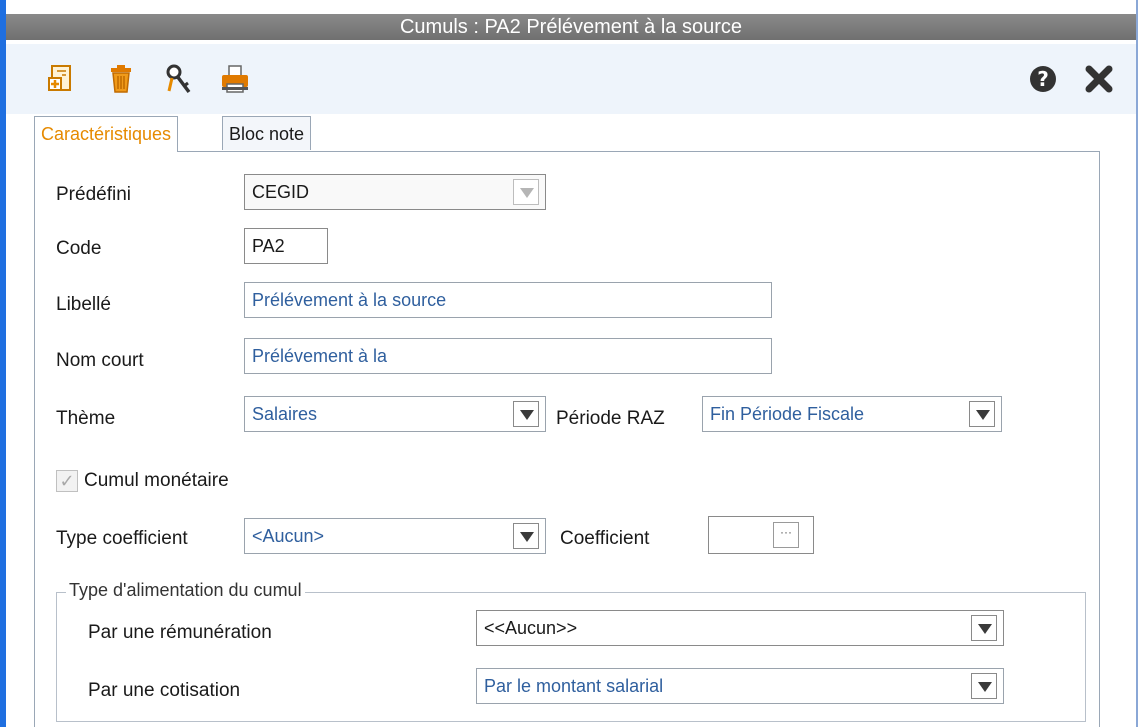 This screenshot has width=1138, height=727. What do you see at coordinates (508, 356) in the screenshot?
I see `nom-court-input: Prélévement à la` at bounding box center [508, 356].